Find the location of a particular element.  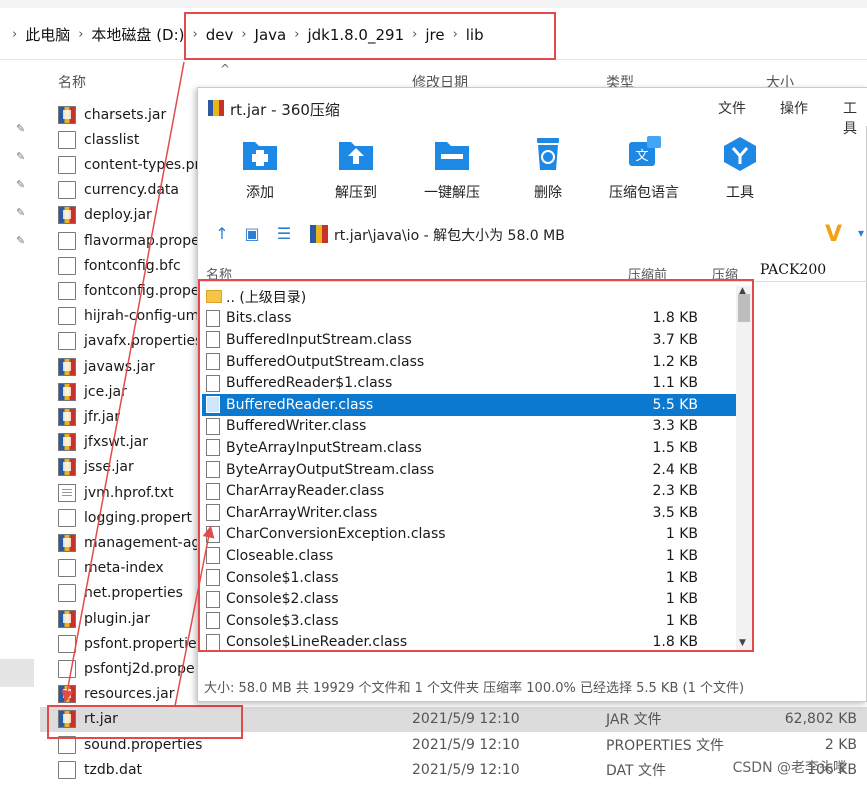

language-label: 压缩包语言 is located at coordinates (644, 193).